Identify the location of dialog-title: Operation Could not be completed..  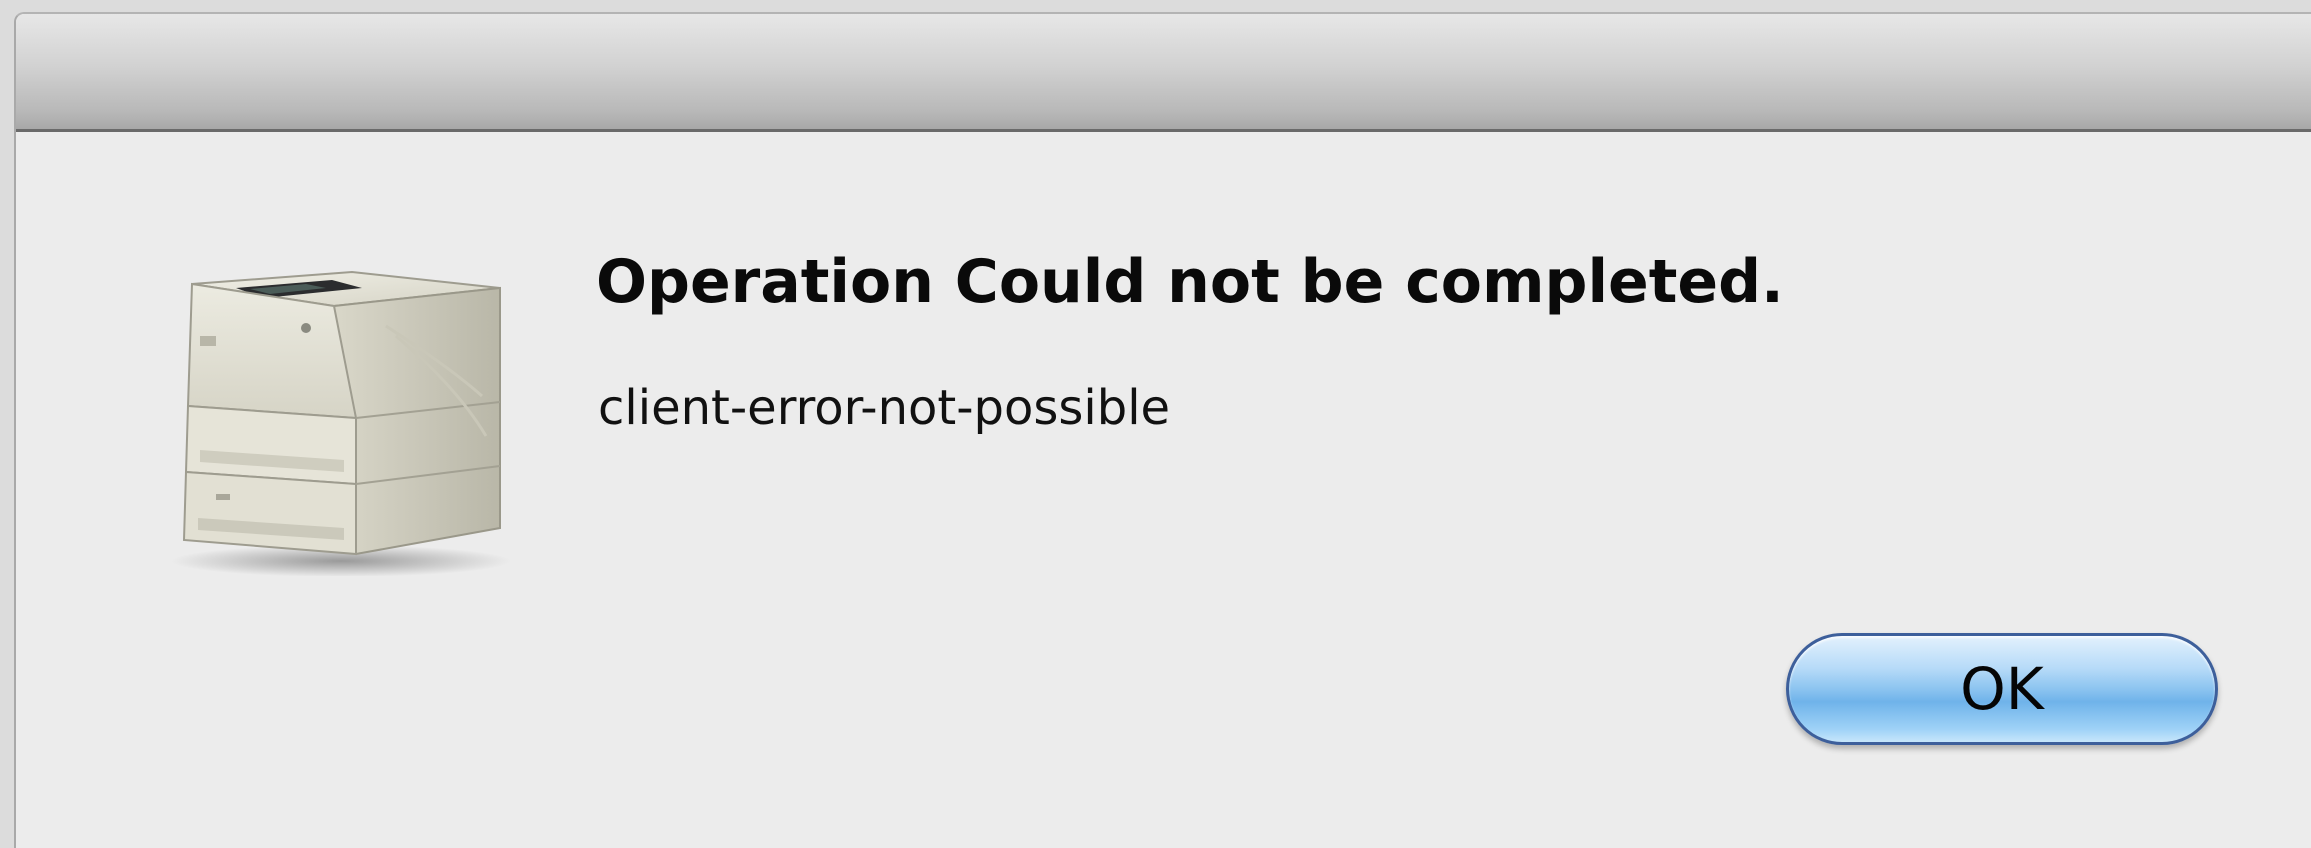
(1190, 282).